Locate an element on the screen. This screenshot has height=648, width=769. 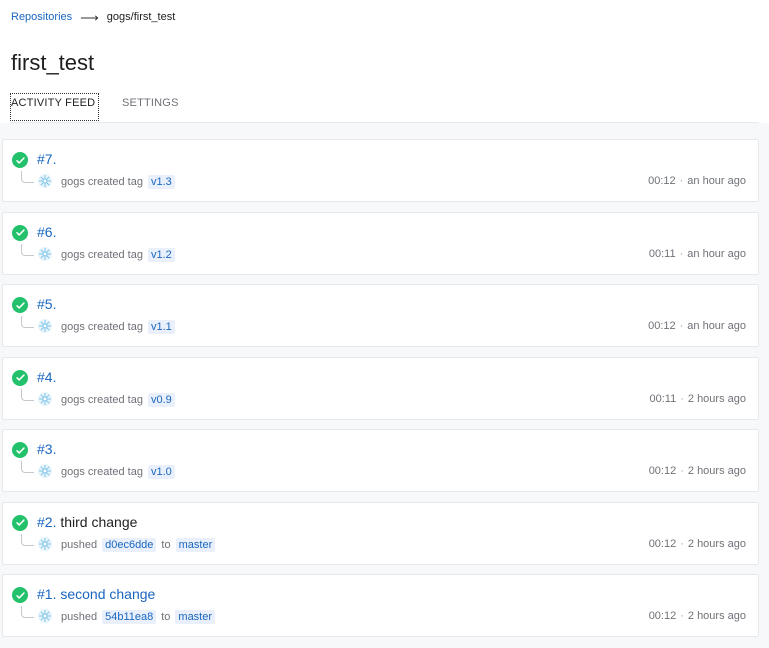
build-clock: 00:11 is located at coordinates (662, 253).